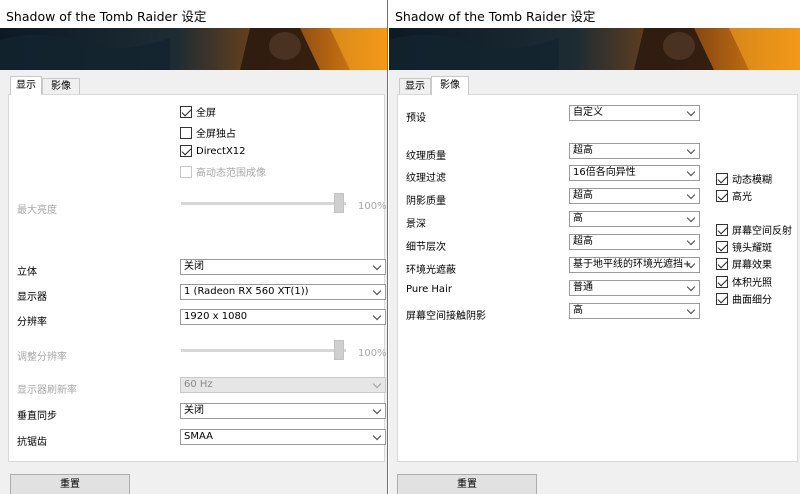 The height and width of the screenshot is (494, 800). What do you see at coordinates (32, 322) in the screenshot?
I see `resolution-label: 分辨率` at bounding box center [32, 322].